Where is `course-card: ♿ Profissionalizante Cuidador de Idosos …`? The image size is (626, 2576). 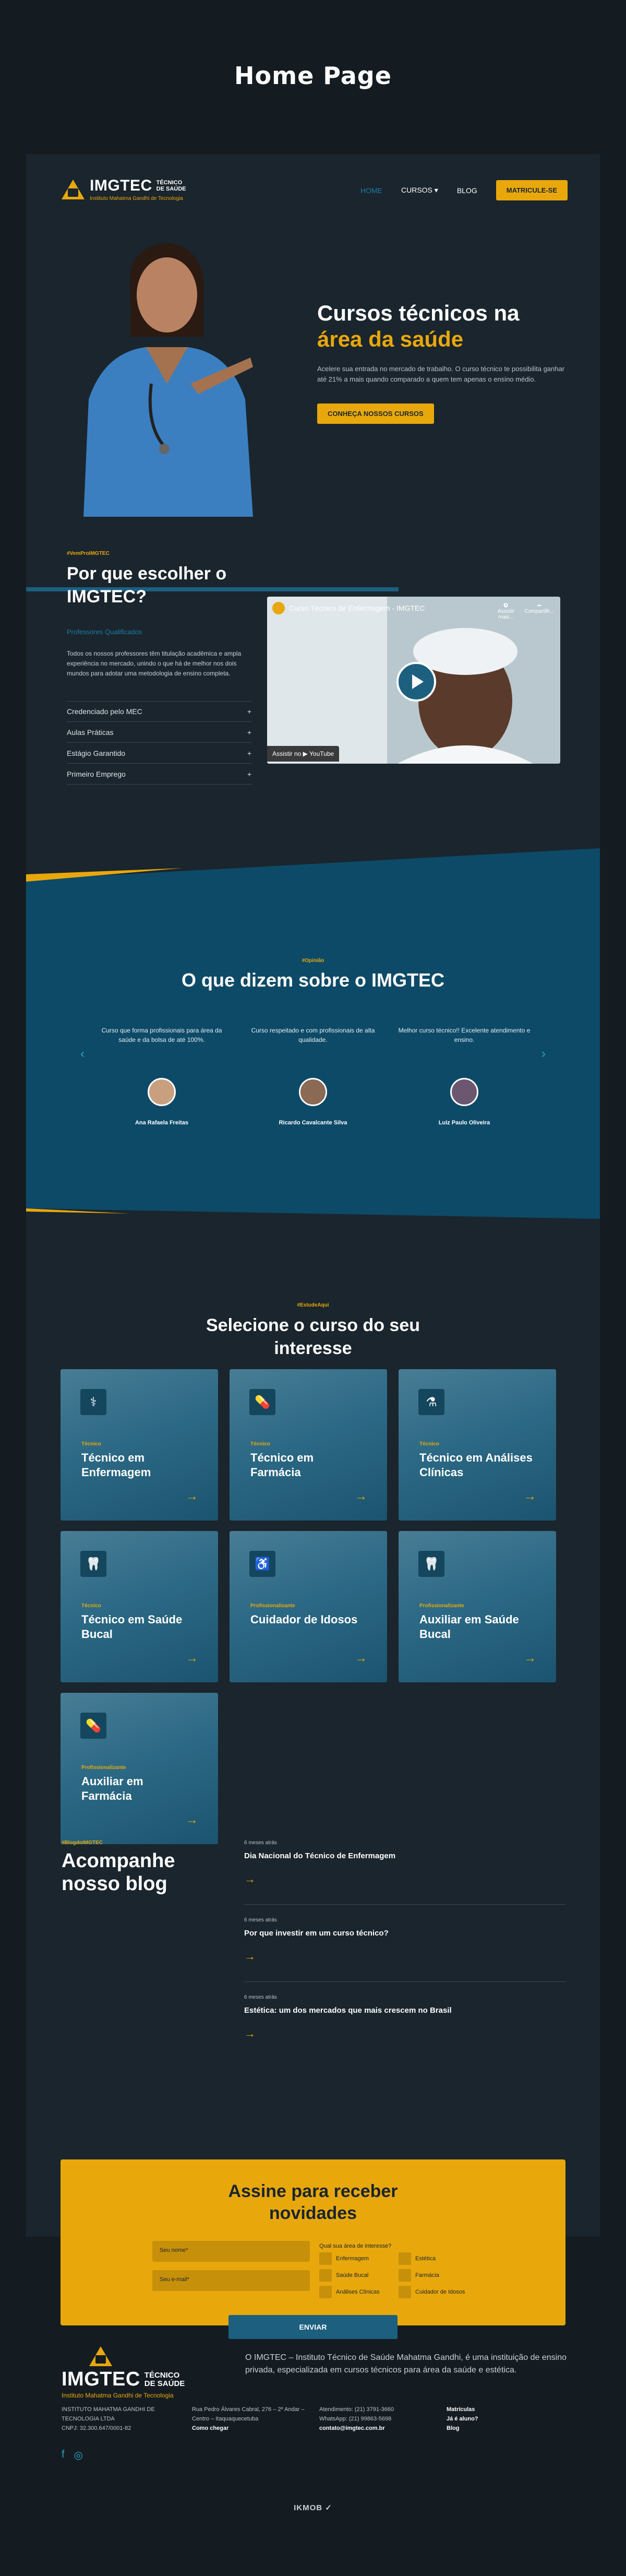 course-card: ♿ Profissionalizante Cuidador de Idosos … is located at coordinates (308, 1606).